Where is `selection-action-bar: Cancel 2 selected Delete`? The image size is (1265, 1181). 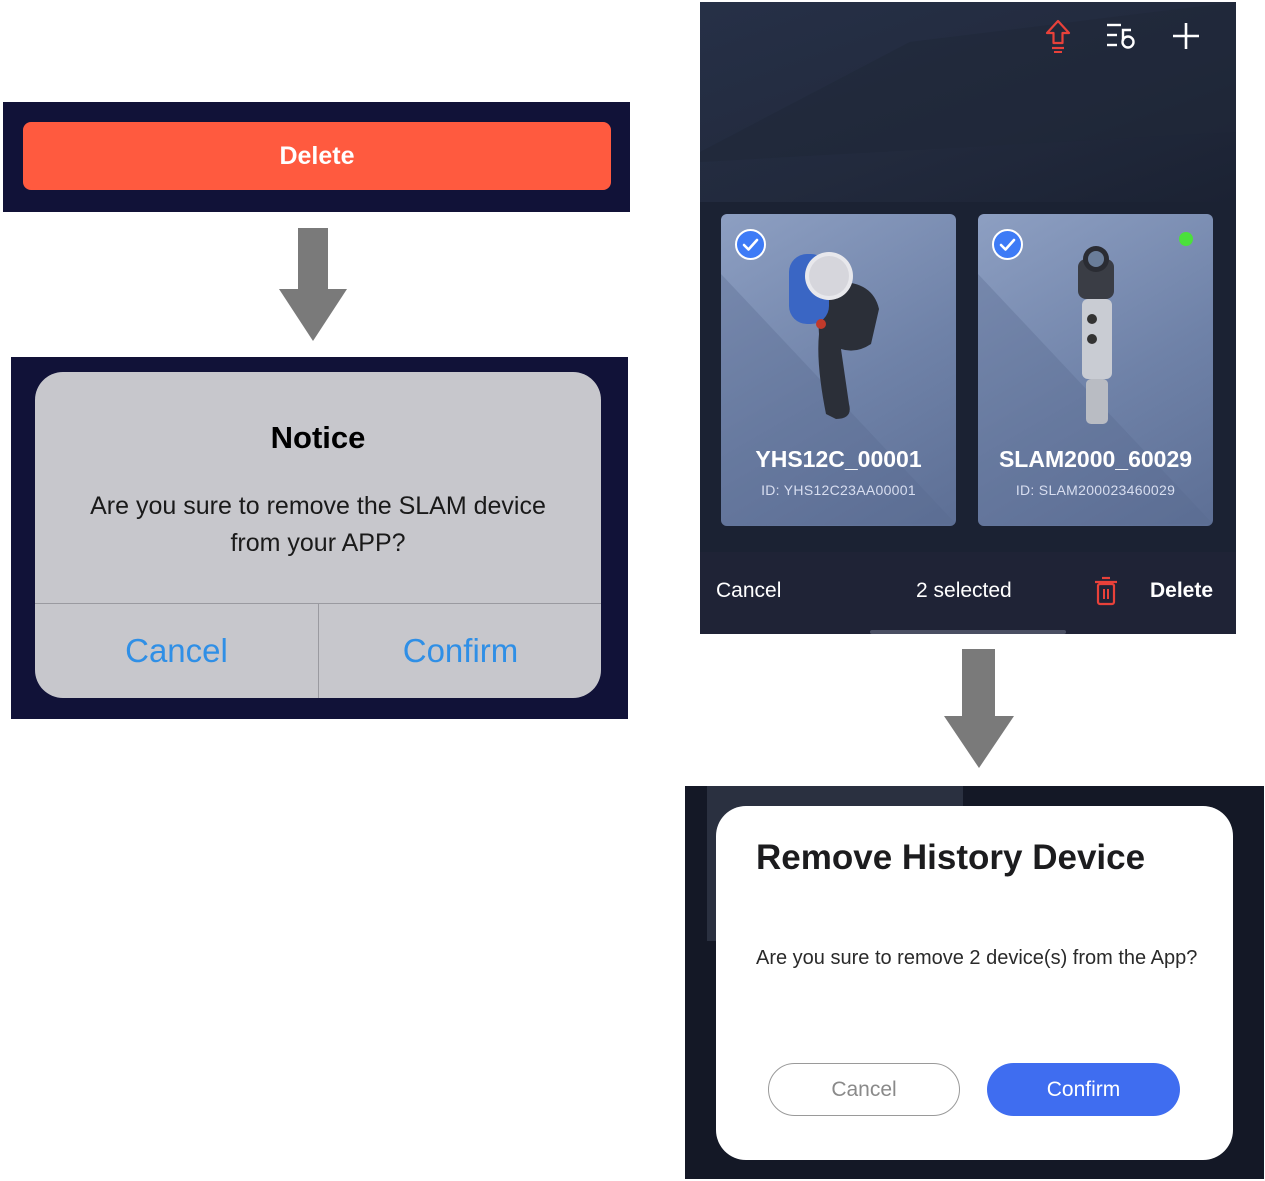
selection-action-bar: Cancel 2 selected Delete is located at coordinates (968, 593).